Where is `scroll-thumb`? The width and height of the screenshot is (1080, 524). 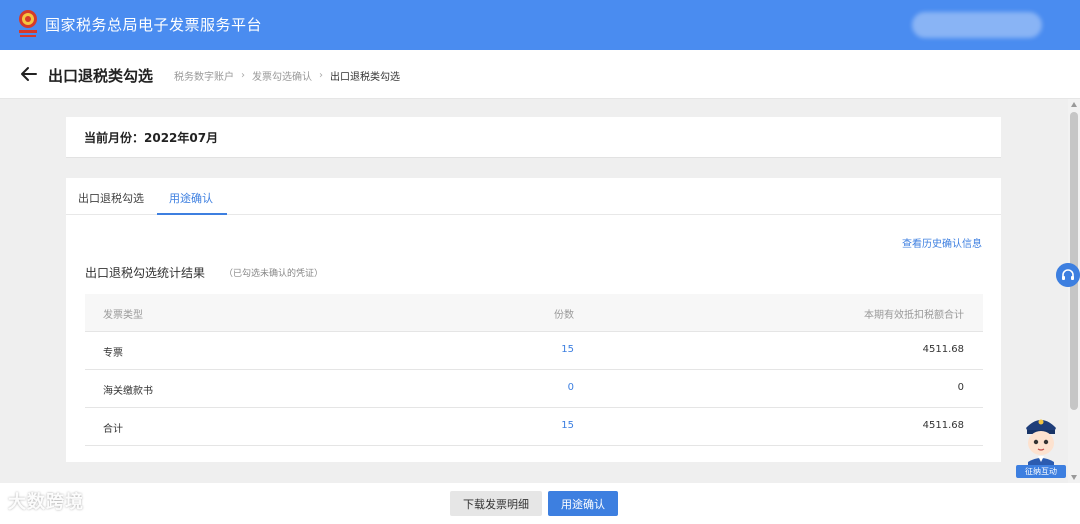 scroll-thumb is located at coordinates (1074, 261).